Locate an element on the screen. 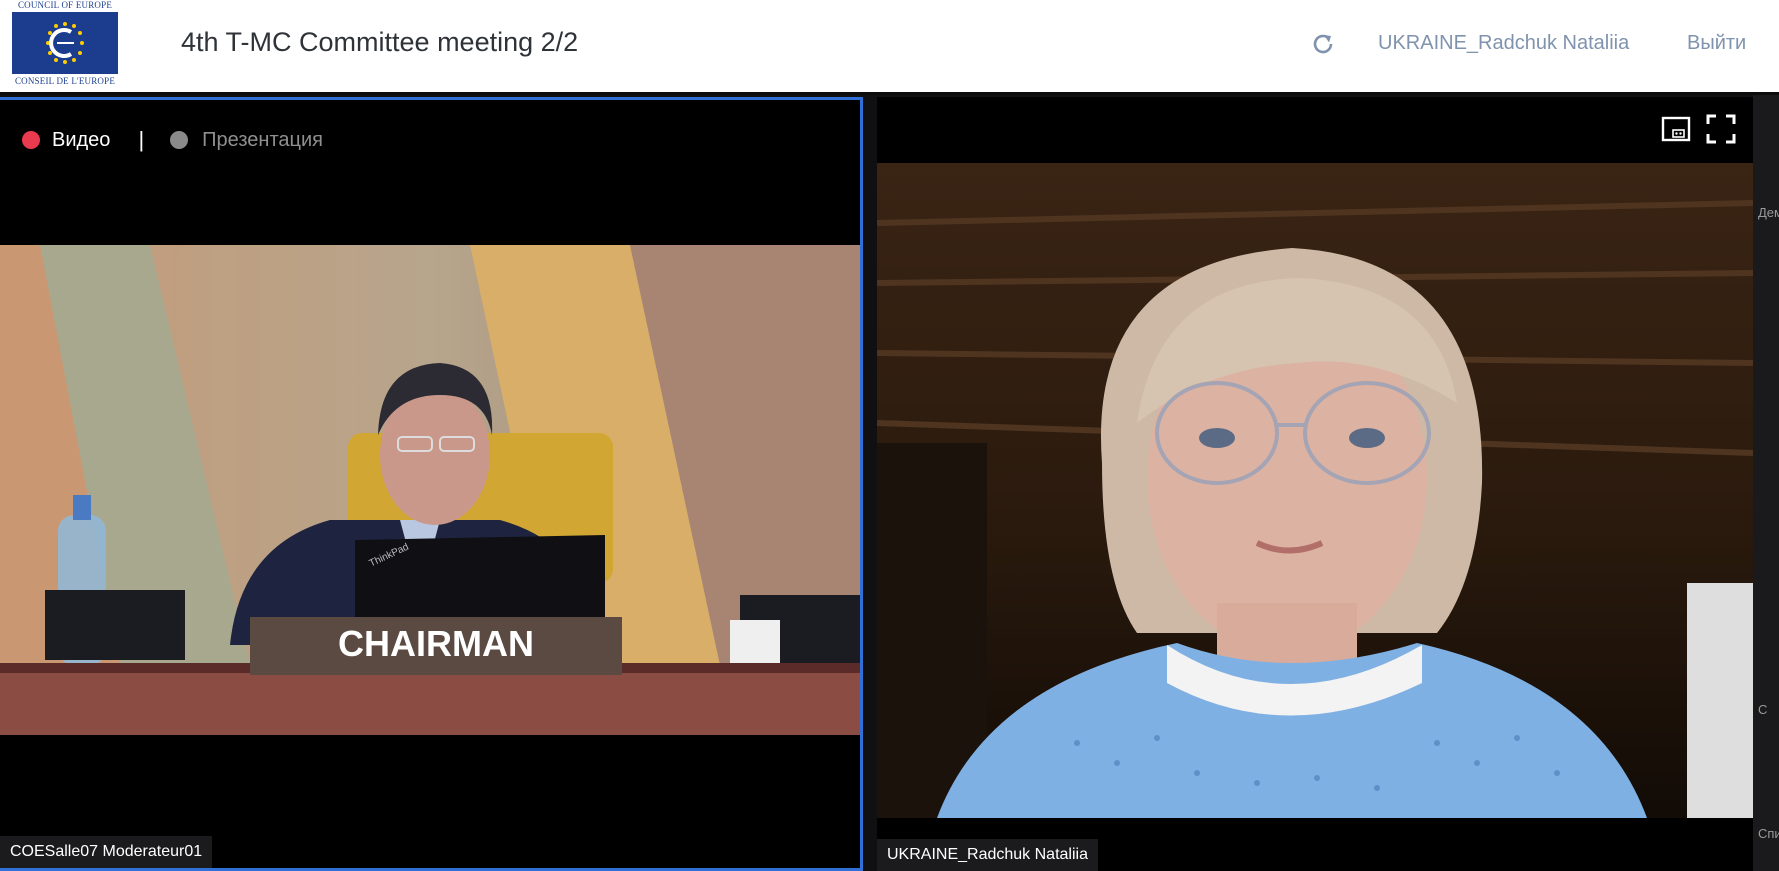 The width and height of the screenshot is (1779, 871). mode-video-label: Видео is located at coordinates (81, 139).